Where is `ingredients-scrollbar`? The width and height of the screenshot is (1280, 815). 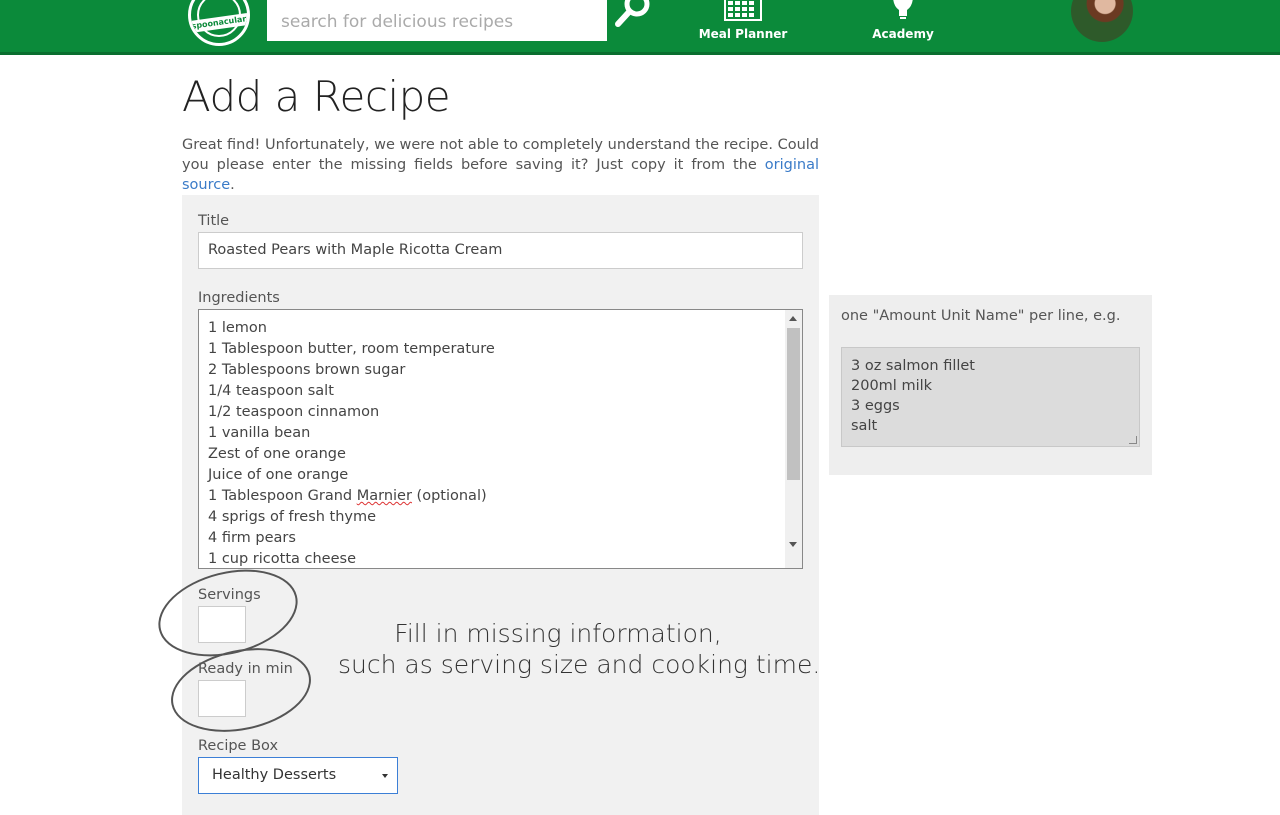
ingredients-scrollbar is located at coordinates (793, 431).